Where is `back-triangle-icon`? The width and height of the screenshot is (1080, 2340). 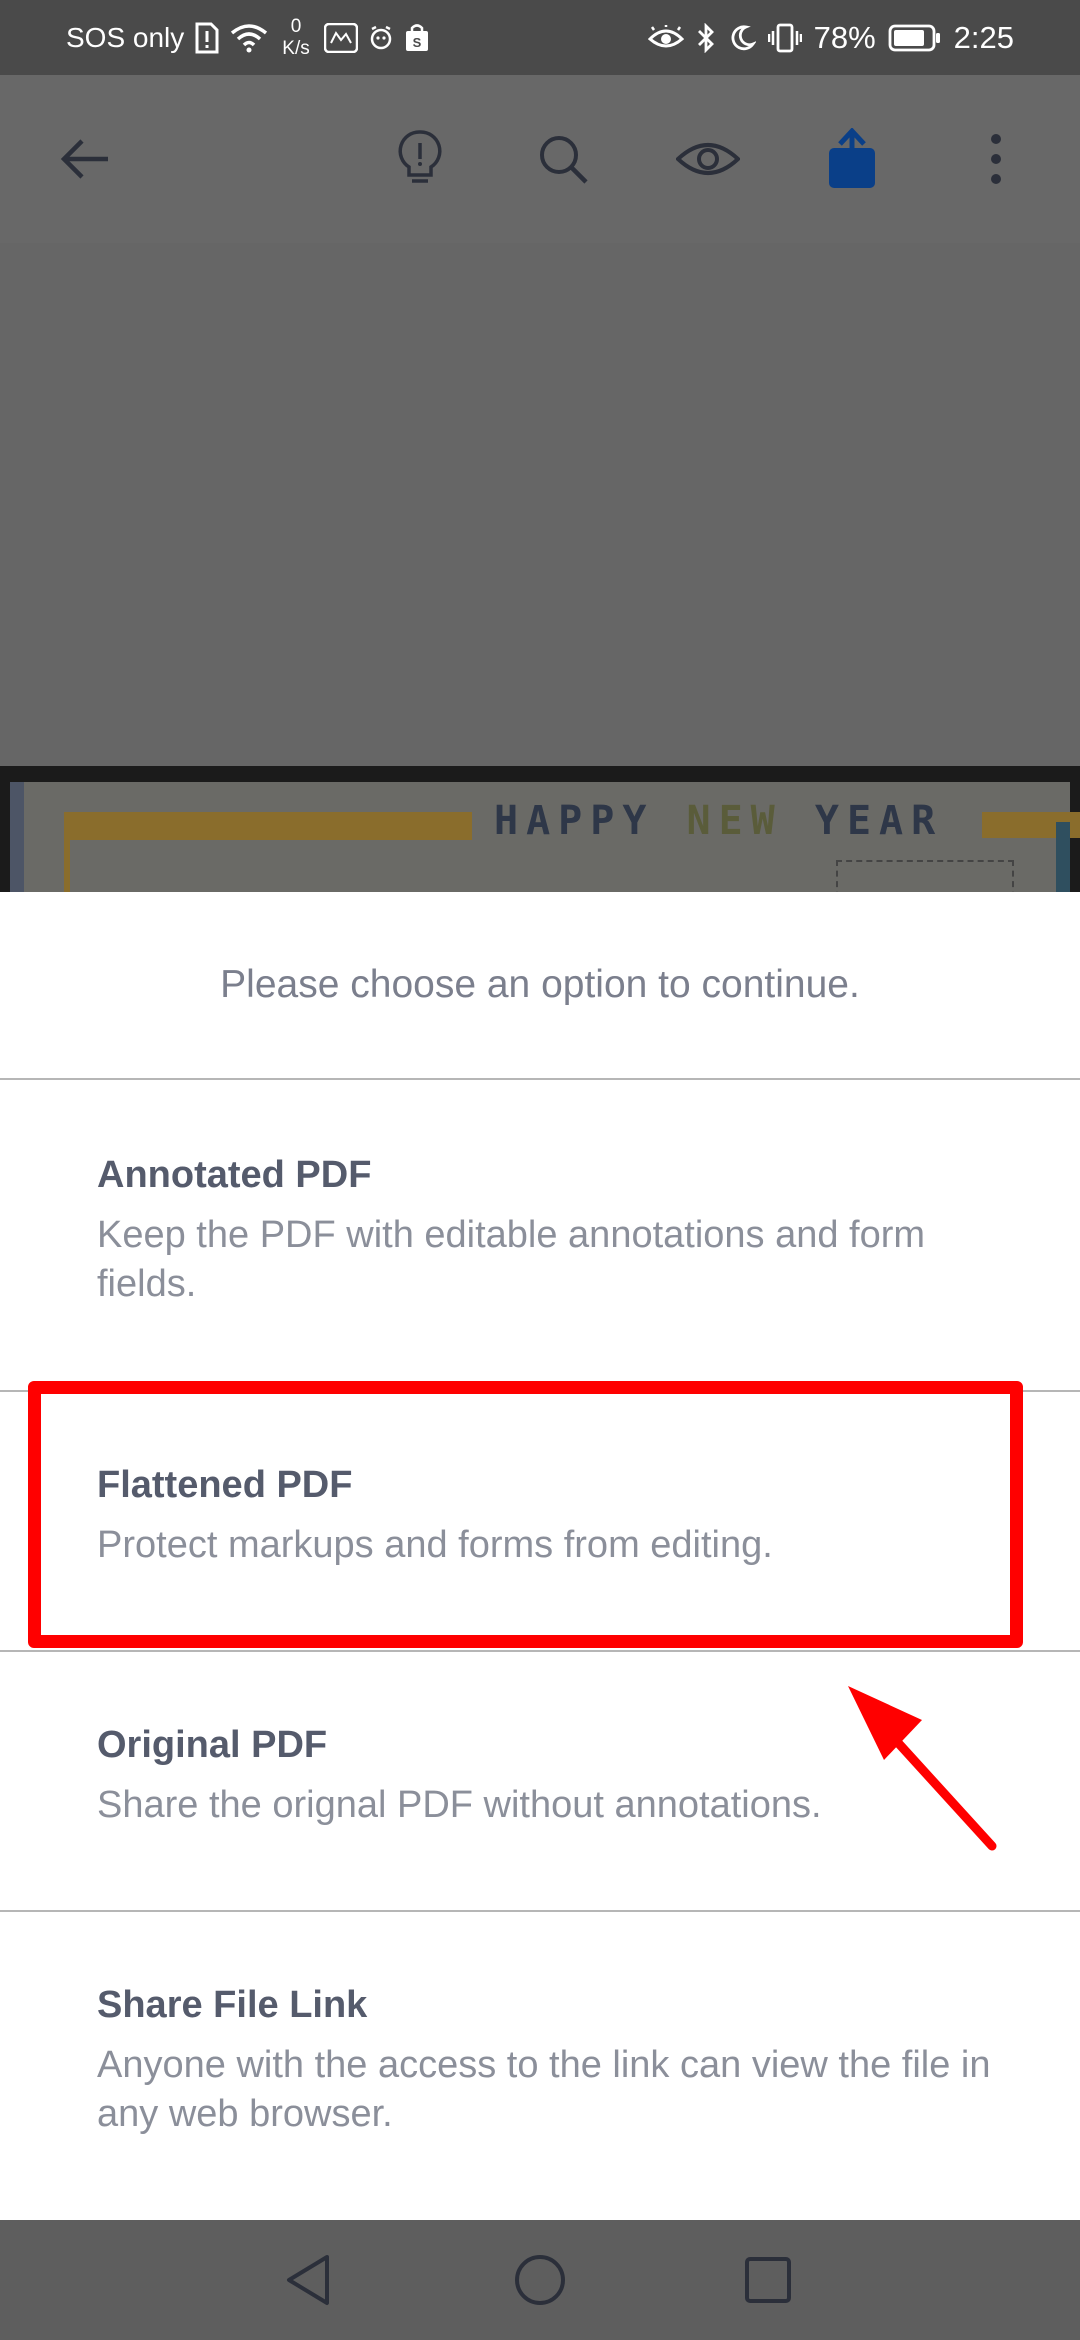 back-triangle-icon is located at coordinates (308, 2280).